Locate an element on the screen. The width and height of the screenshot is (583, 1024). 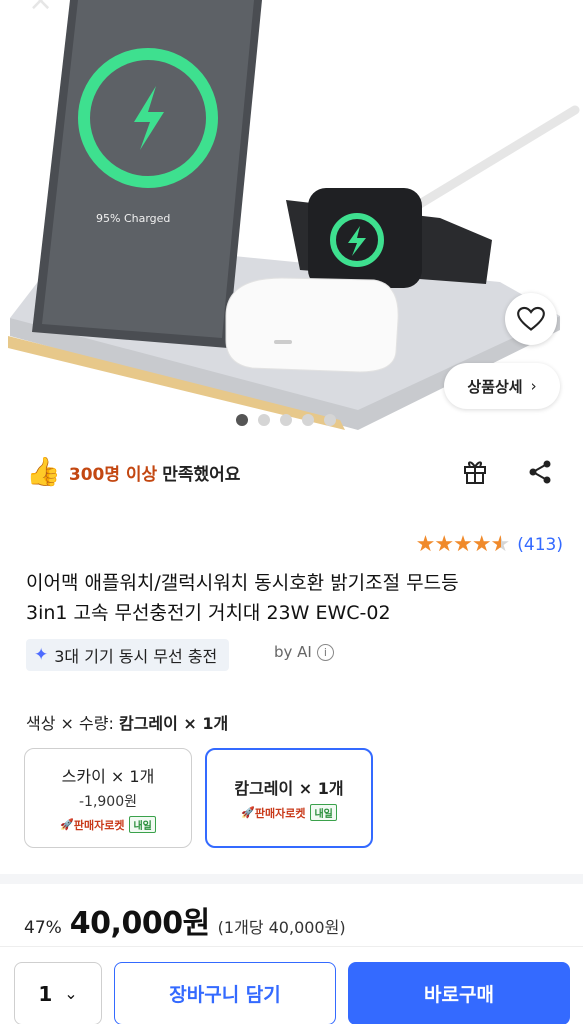
share-icon is located at coordinates (540, 472).